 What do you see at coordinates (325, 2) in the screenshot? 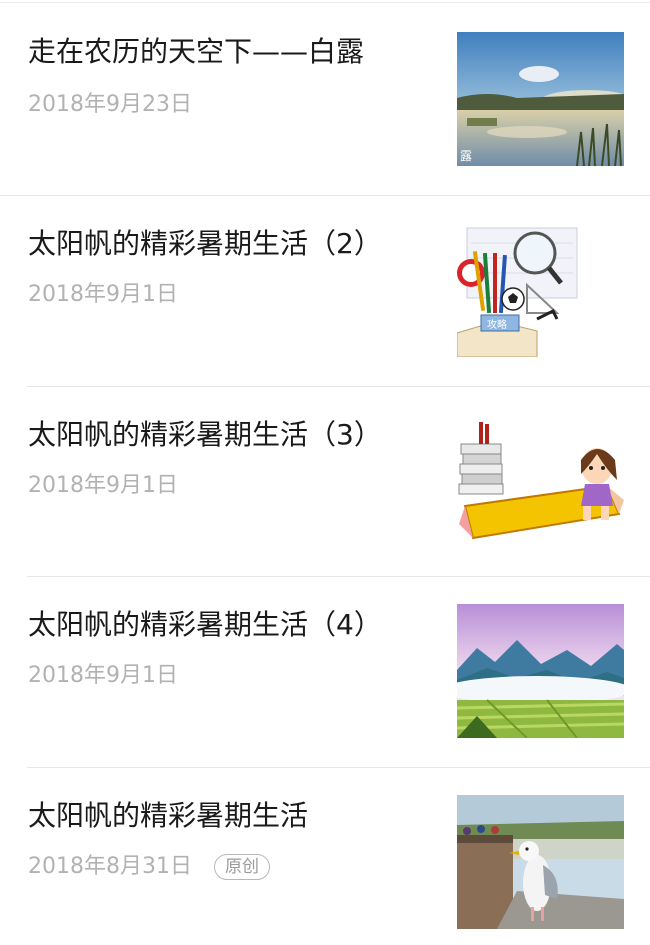
I see `top-divider` at bounding box center [325, 2].